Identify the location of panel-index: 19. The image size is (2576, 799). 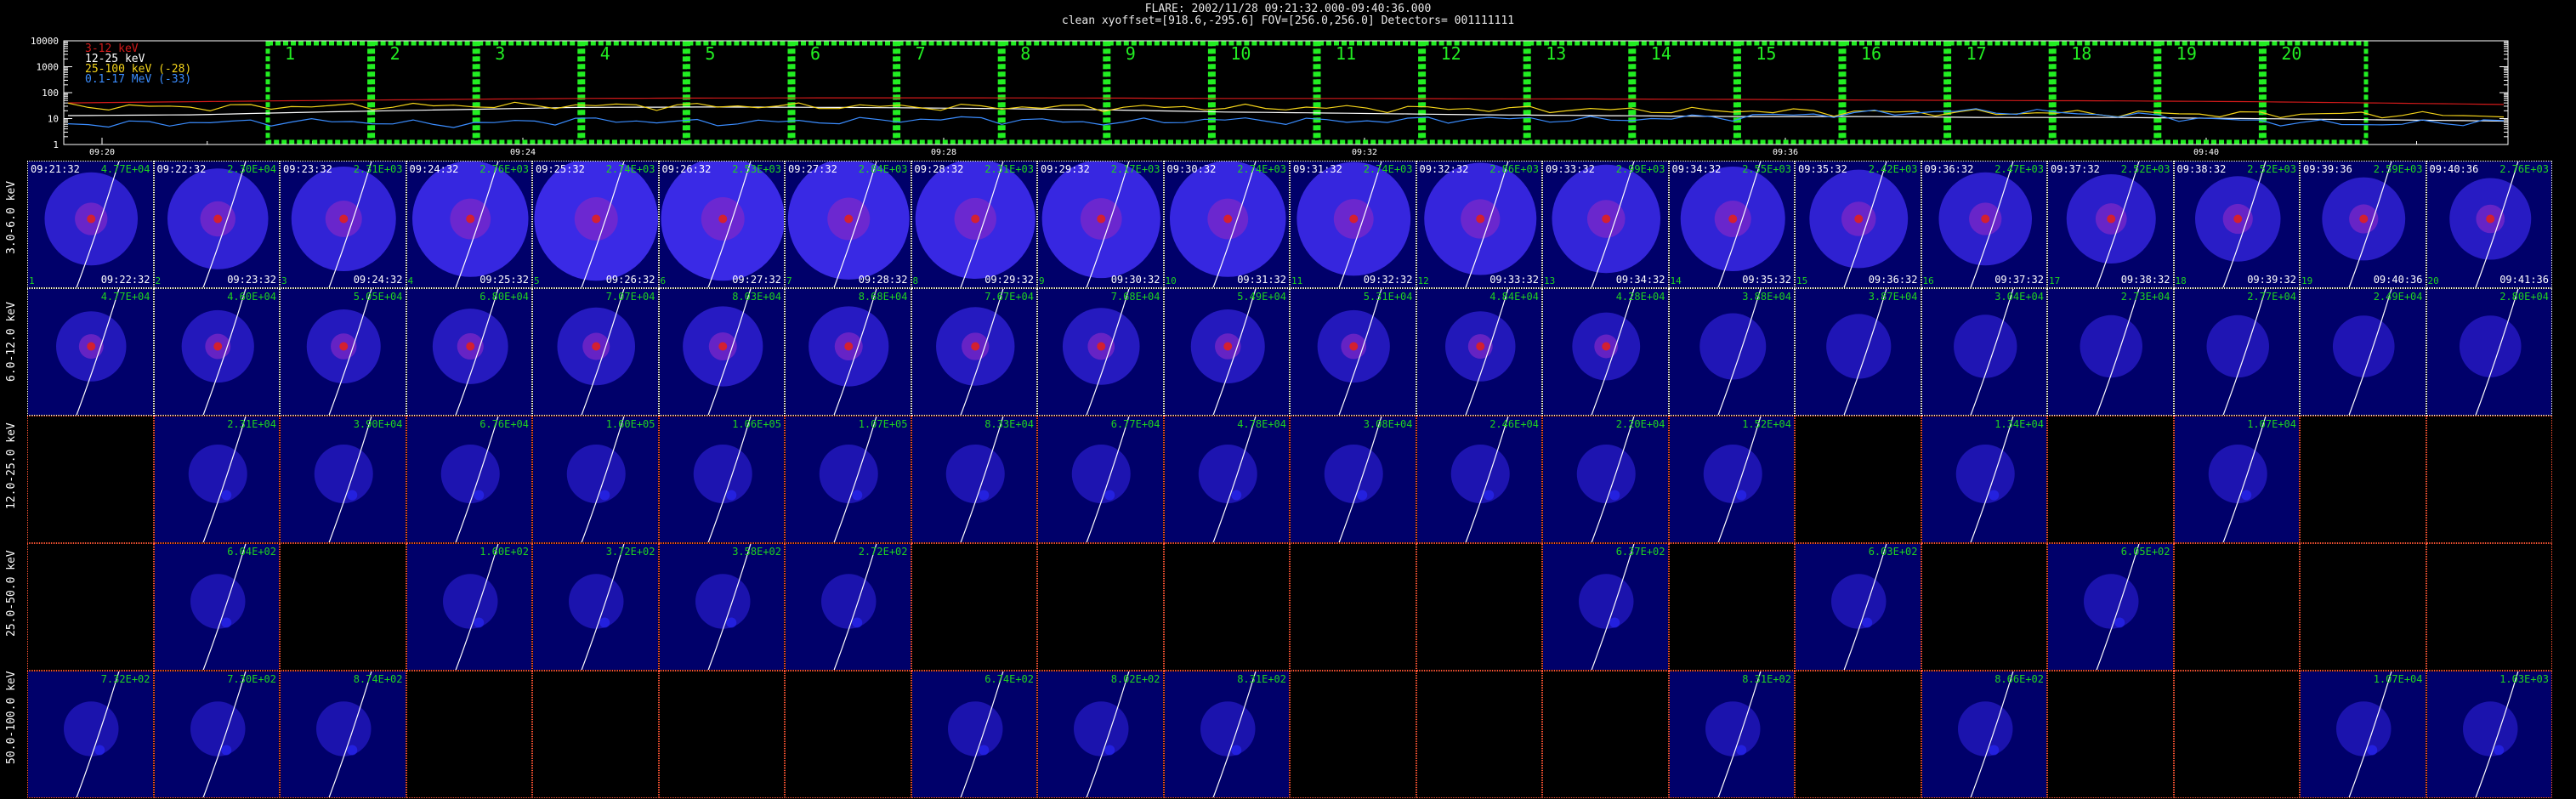
(2307, 280).